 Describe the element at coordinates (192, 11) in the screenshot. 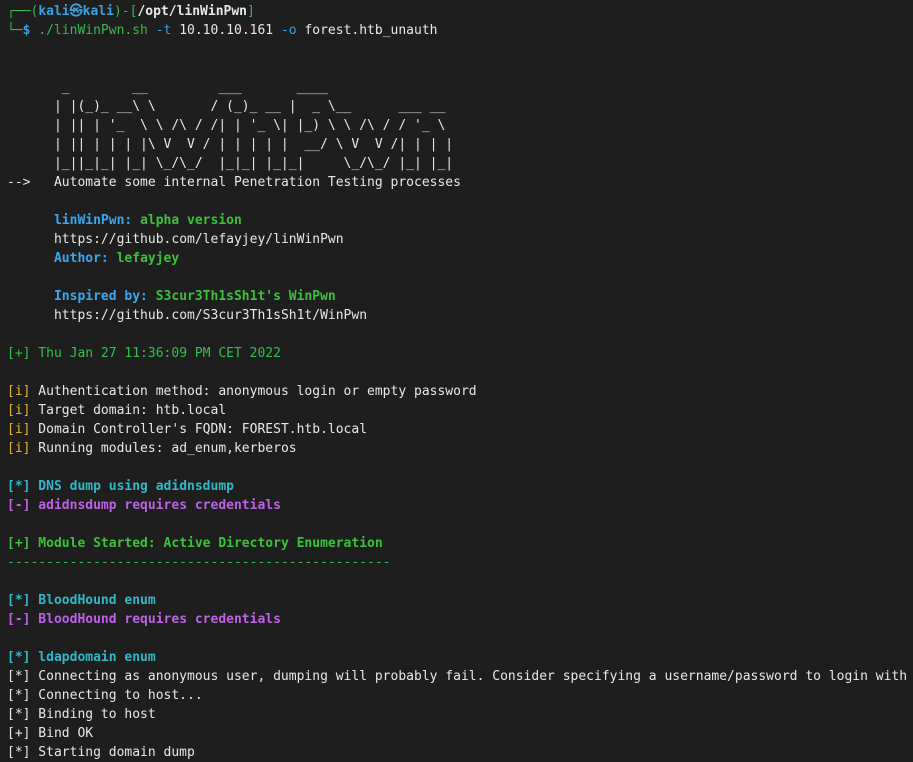

I see `prompt-cwd: /opt/linWinPwn` at that location.